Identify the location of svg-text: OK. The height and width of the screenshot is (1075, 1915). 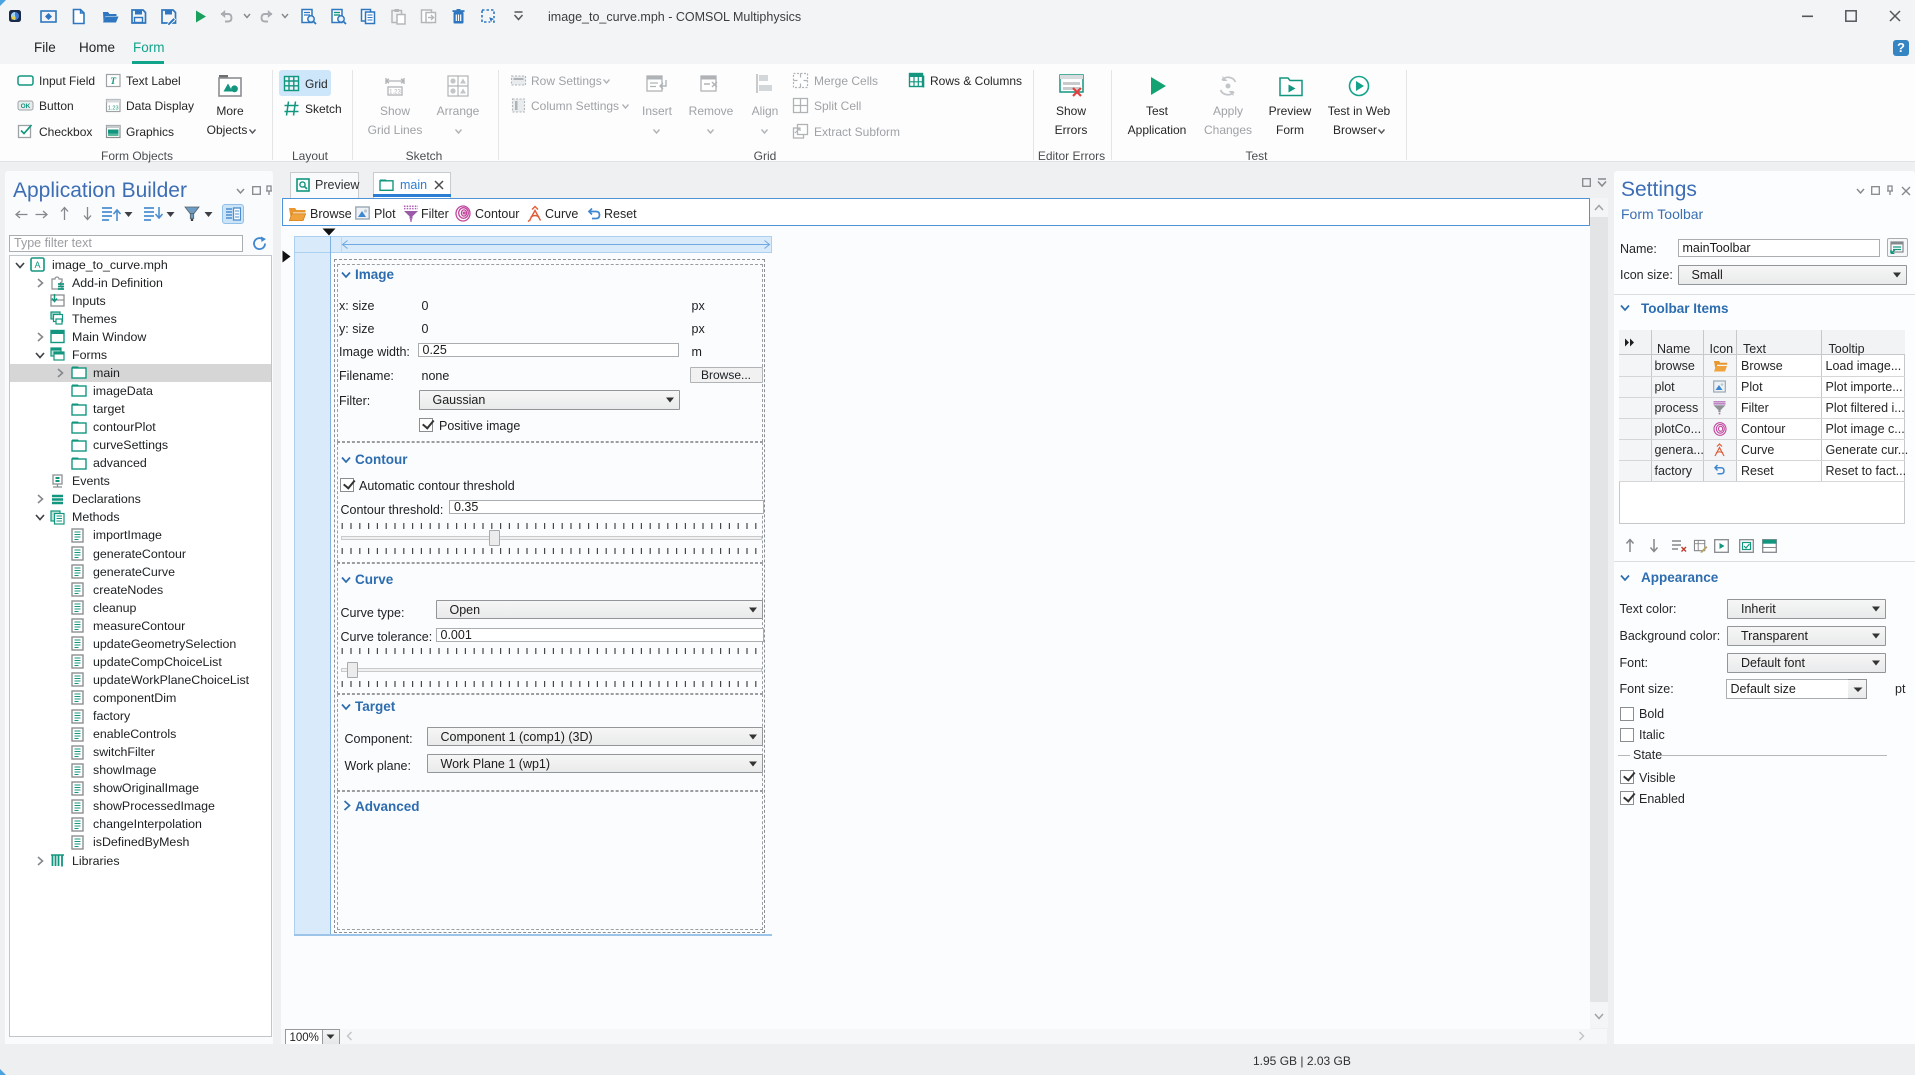
(26, 106).